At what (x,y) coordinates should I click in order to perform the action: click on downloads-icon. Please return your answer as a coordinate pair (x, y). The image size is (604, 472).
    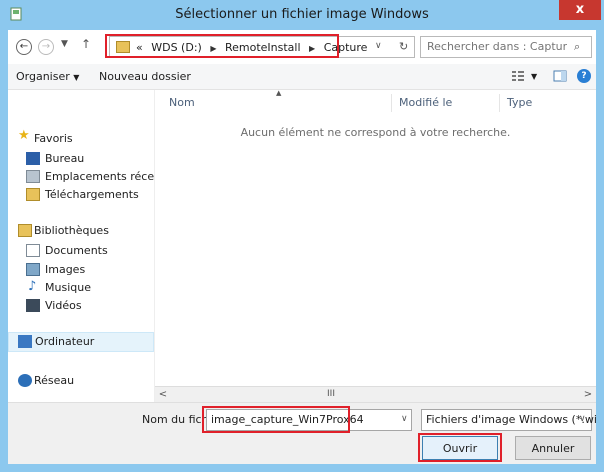
    Looking at the image, I should click on (33, 194).